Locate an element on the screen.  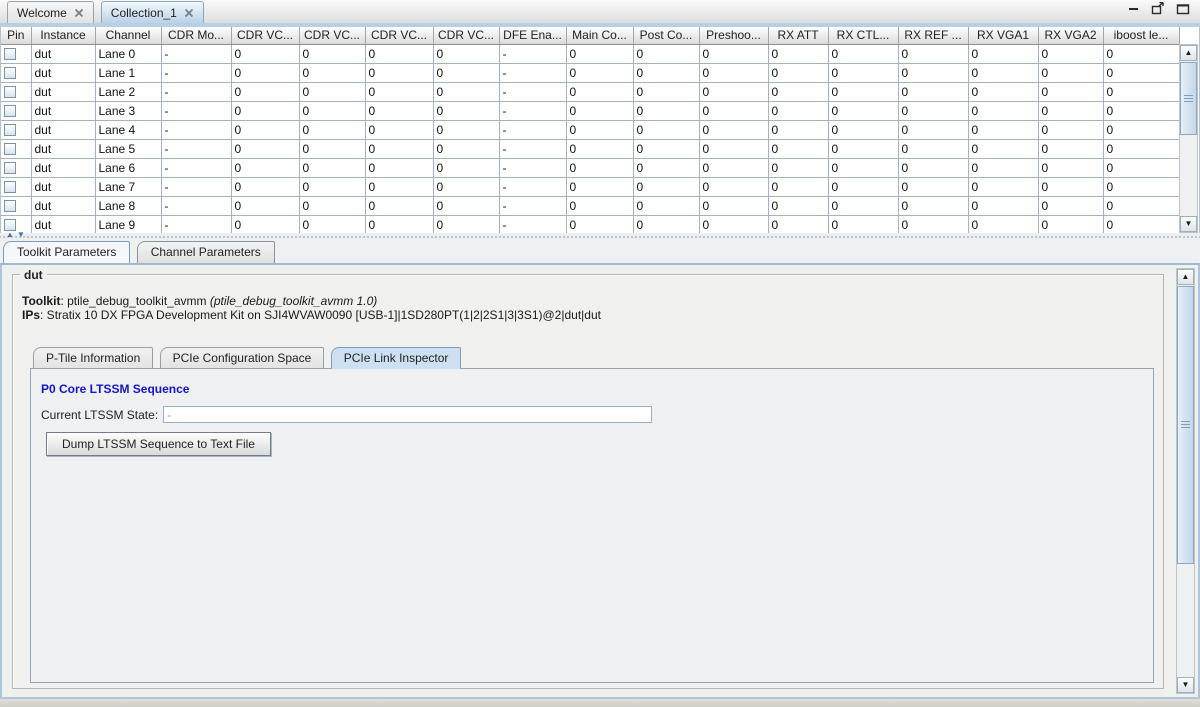
table-vertical-scrollbar: ▲ ▼ is located at coordinates (1188, 138).